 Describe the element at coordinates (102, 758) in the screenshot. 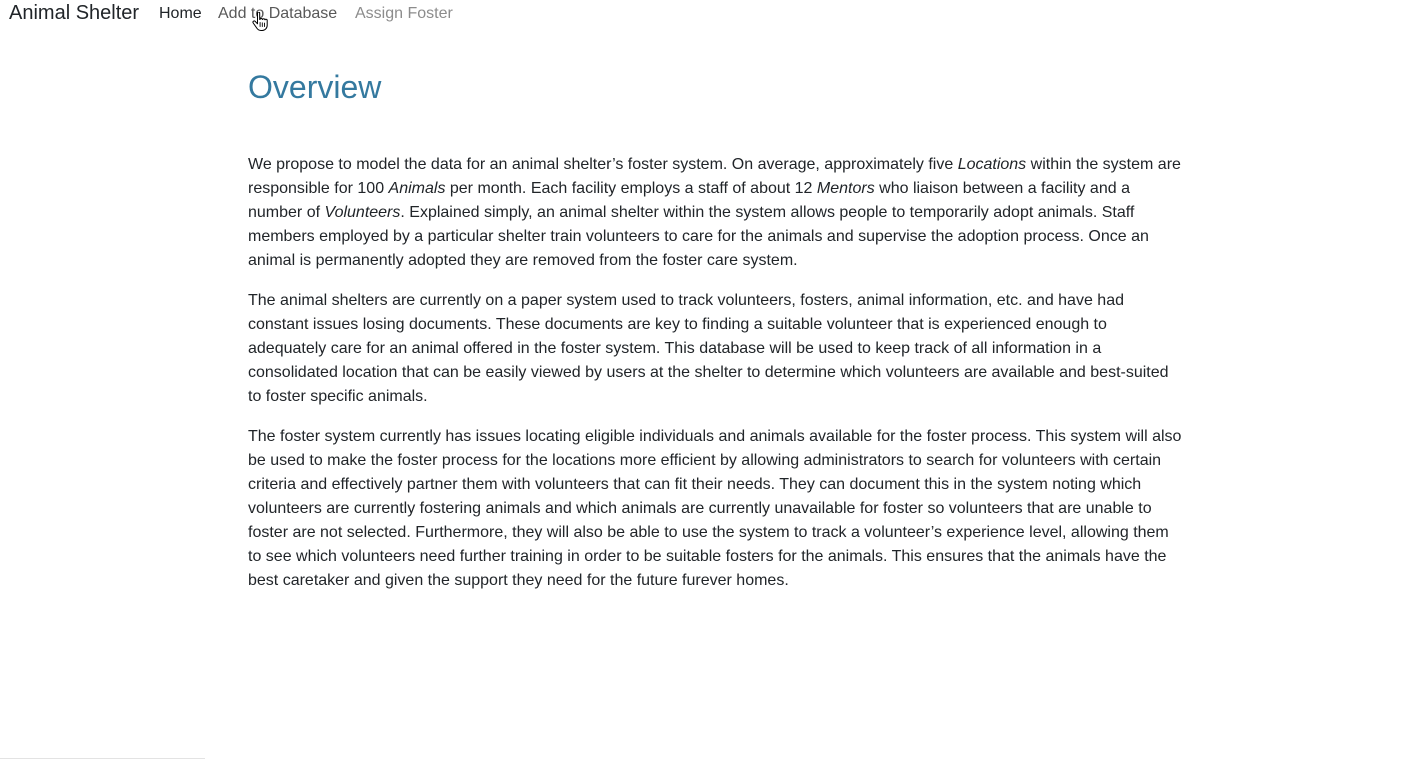

I see `bottom-divider` at that location.